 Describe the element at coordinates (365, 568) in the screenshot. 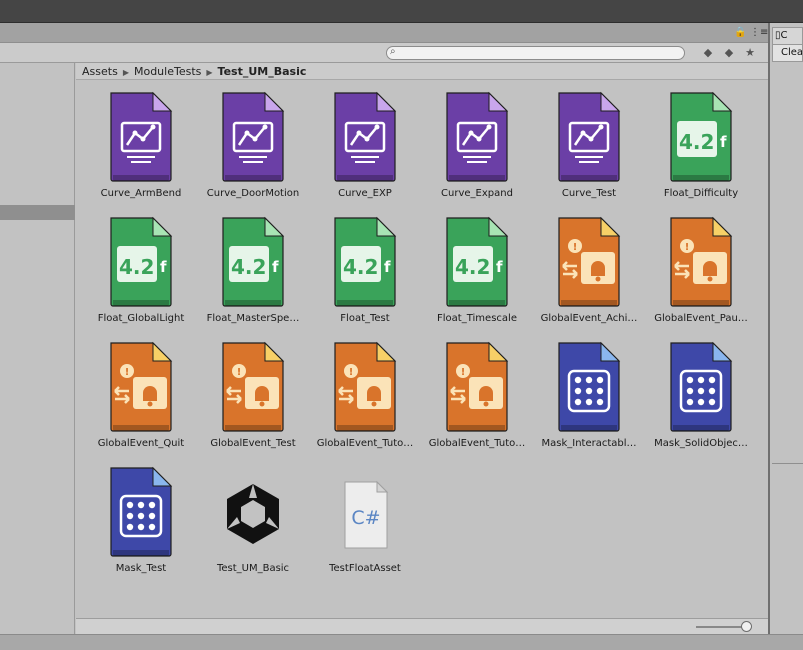

I see `asset-label: TestFloatAsset` at that location.